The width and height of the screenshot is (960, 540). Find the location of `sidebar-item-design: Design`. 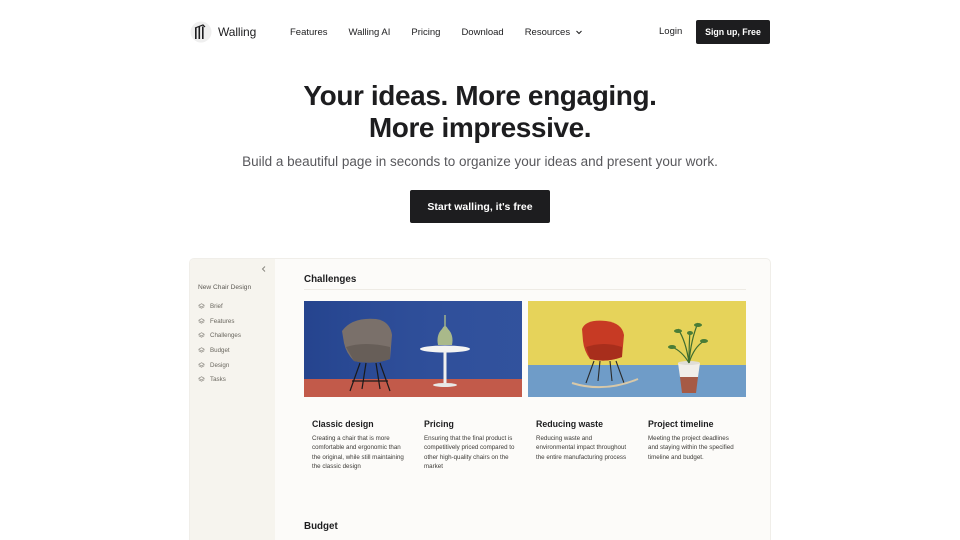

sidebar-item-design: Design is located at coordinates (219, 365).